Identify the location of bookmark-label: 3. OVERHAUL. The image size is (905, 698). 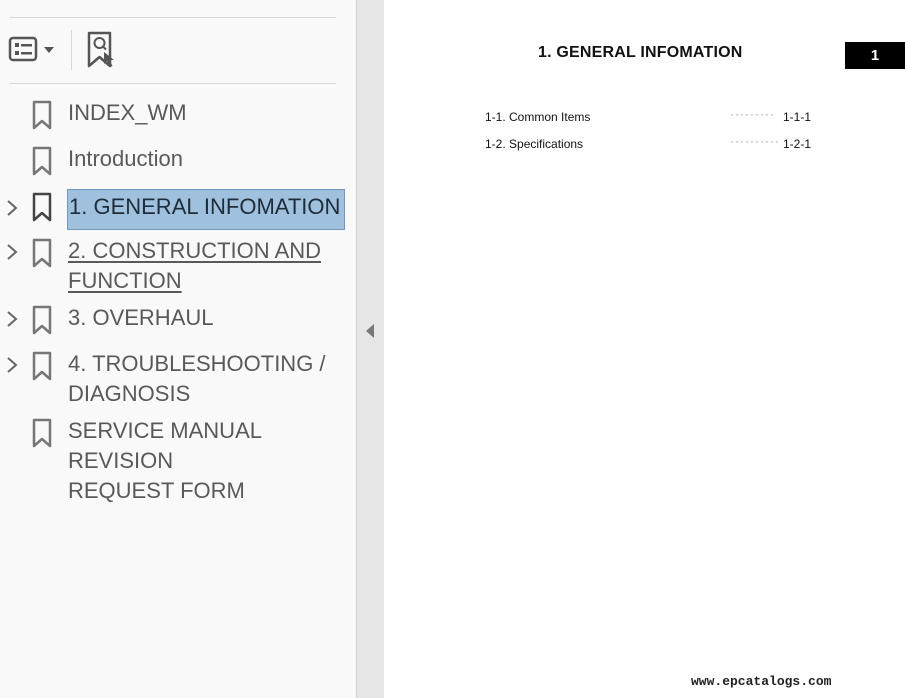
(141, 317).